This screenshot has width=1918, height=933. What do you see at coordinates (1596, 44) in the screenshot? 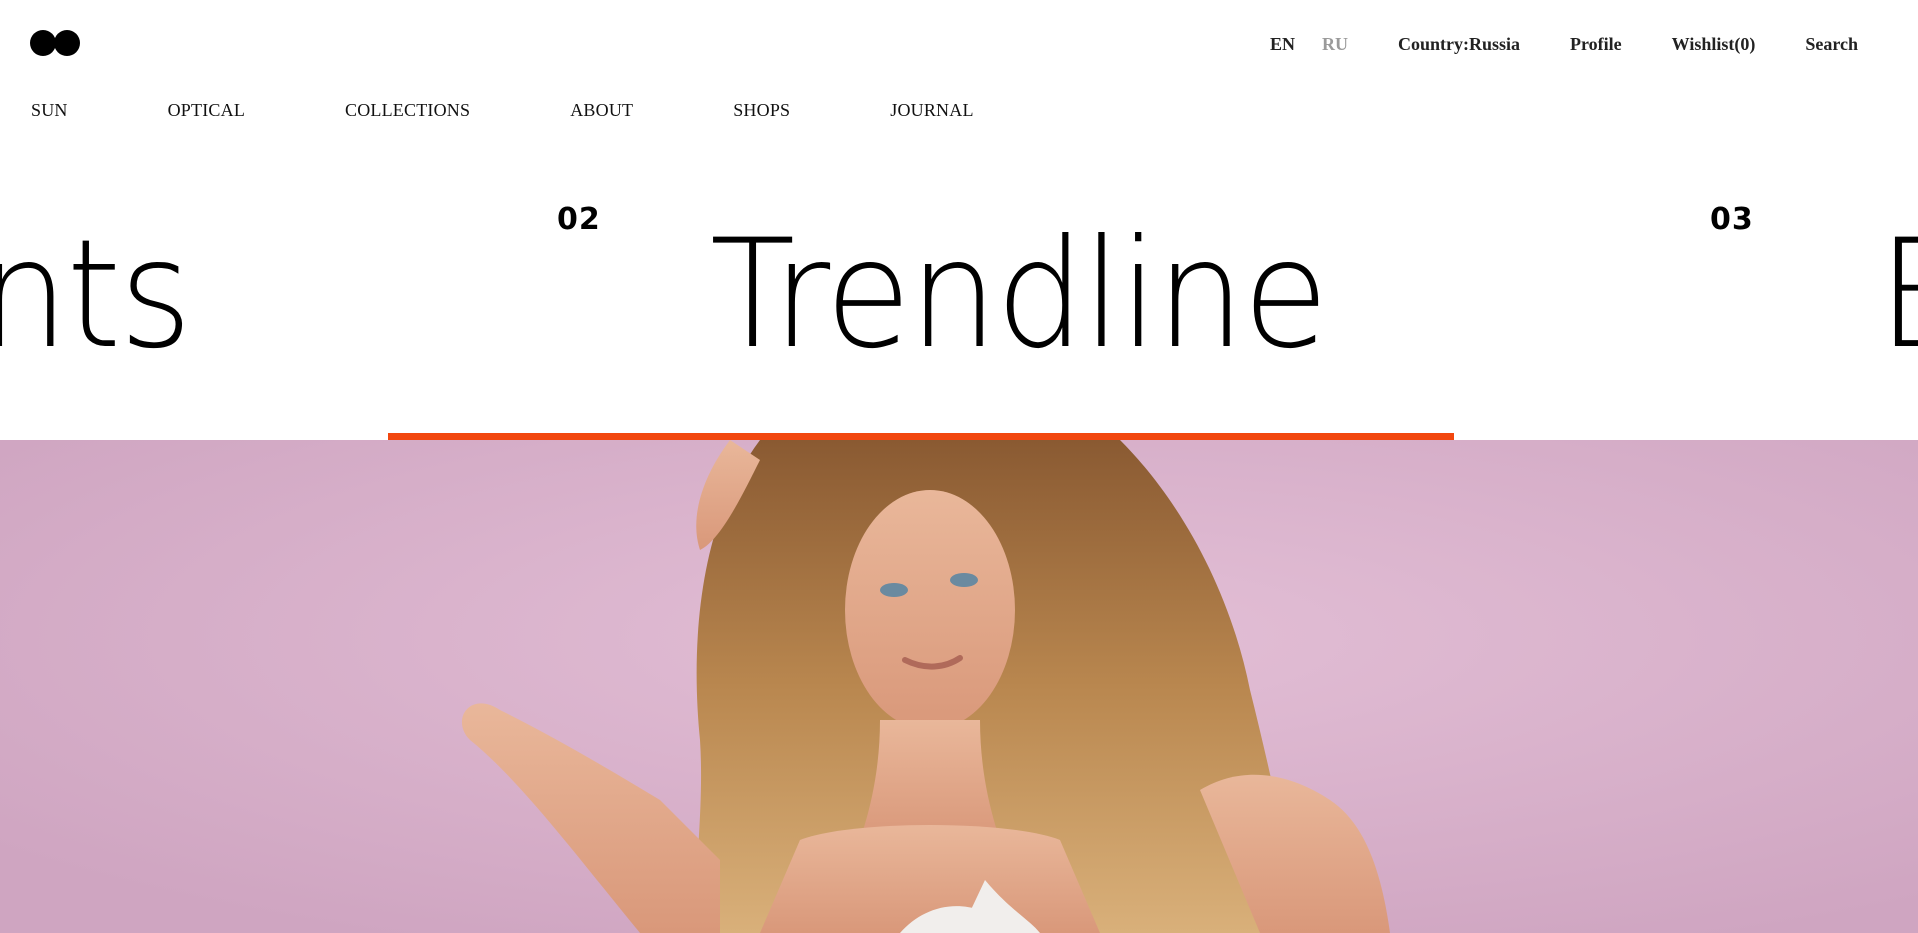
I see `profile-link: Profile` at bounding box center [1596, 44].